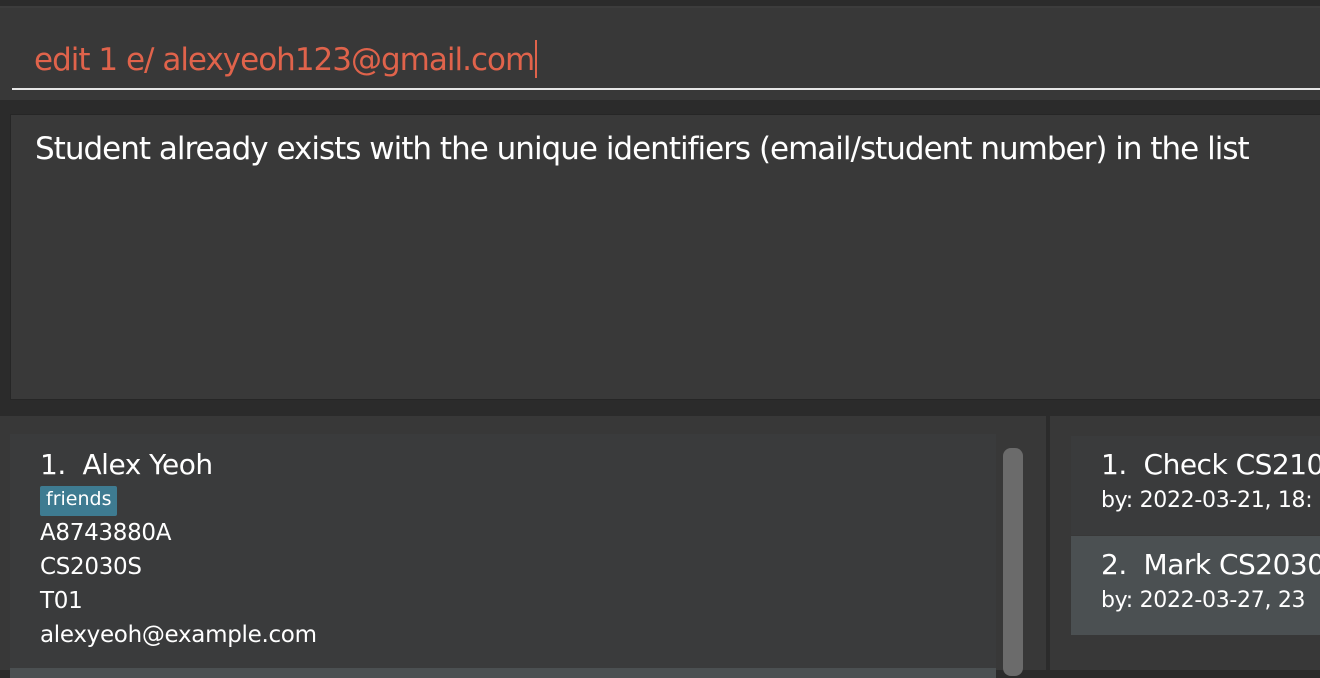  I want to click on student-id: A8743880A, so click(106, 533).